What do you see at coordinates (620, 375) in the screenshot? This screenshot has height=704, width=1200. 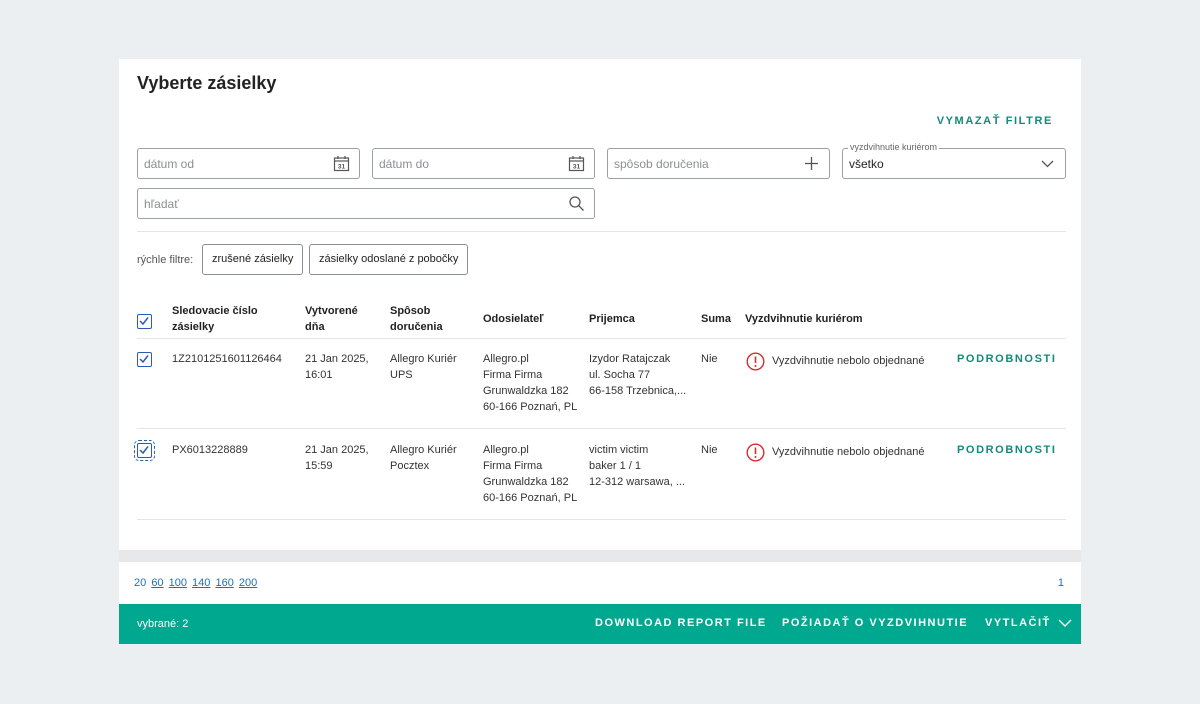 I see `recipient-line: ul. Socha 77` at bounding box center [620, 375].